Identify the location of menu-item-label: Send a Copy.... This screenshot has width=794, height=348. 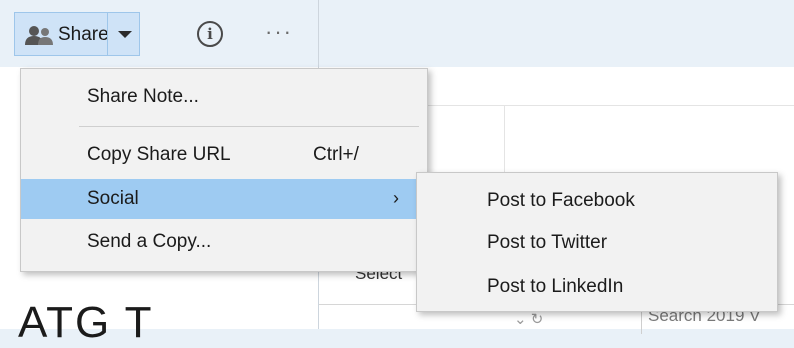
(149, 241).